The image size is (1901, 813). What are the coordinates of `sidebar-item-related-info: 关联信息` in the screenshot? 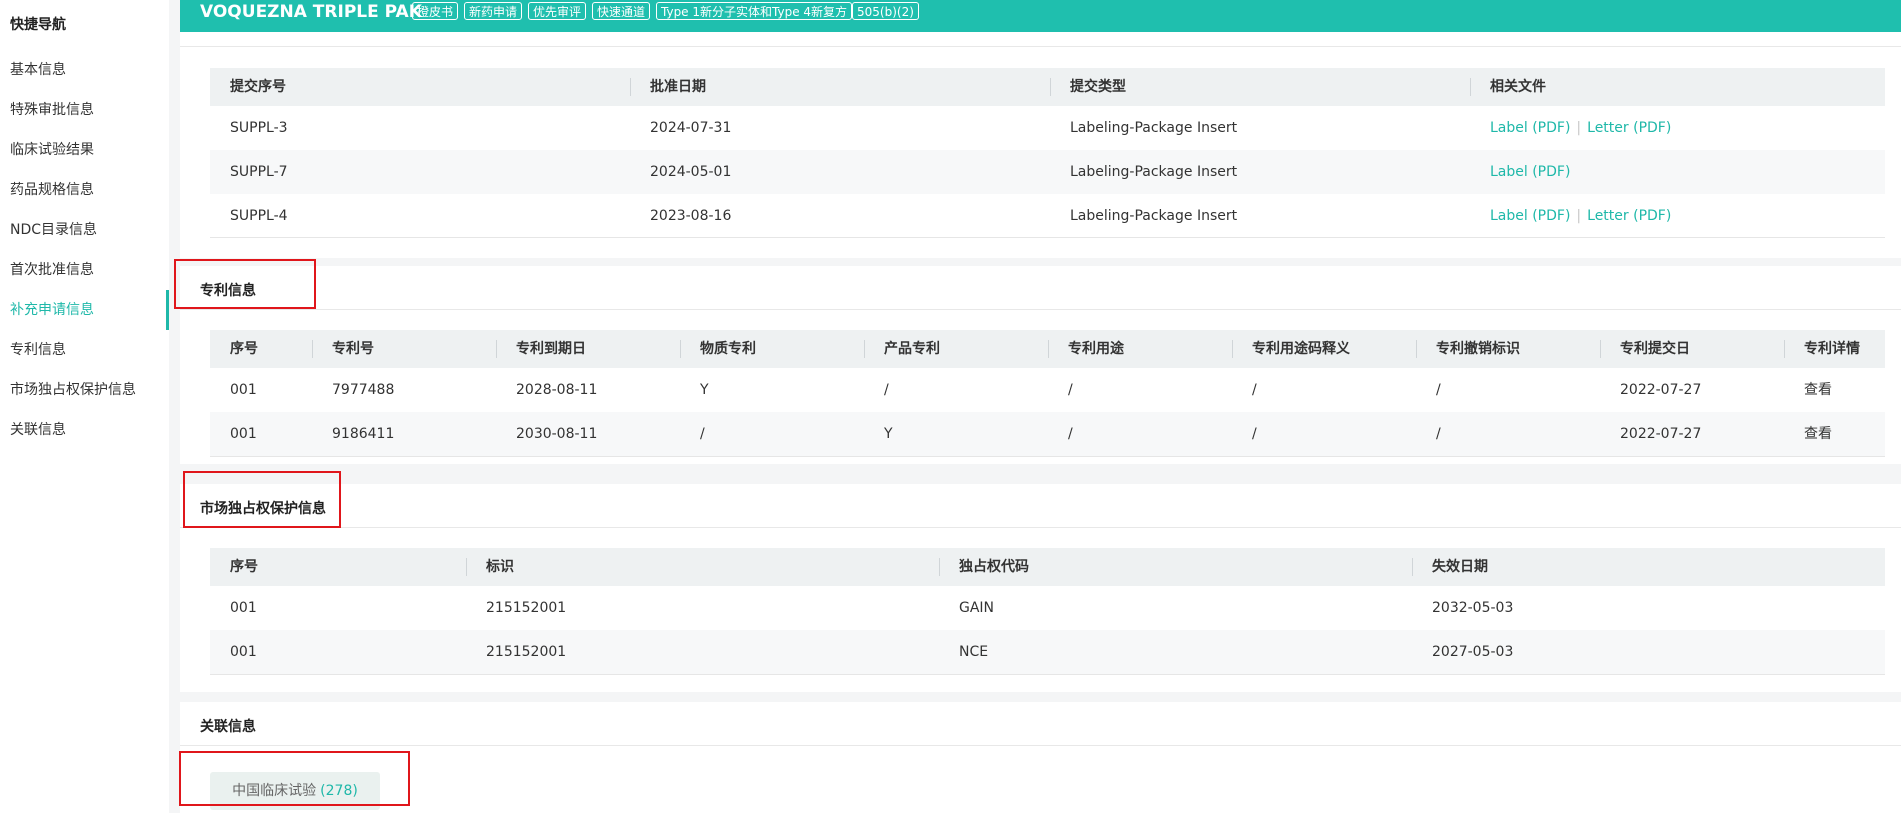 It's located at (89, 430).